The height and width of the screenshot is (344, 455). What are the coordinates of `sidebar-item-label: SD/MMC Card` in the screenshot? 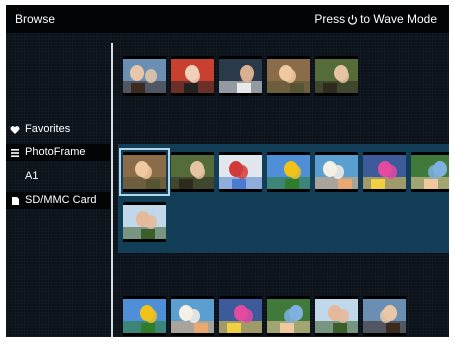 It's located at (61, 200).